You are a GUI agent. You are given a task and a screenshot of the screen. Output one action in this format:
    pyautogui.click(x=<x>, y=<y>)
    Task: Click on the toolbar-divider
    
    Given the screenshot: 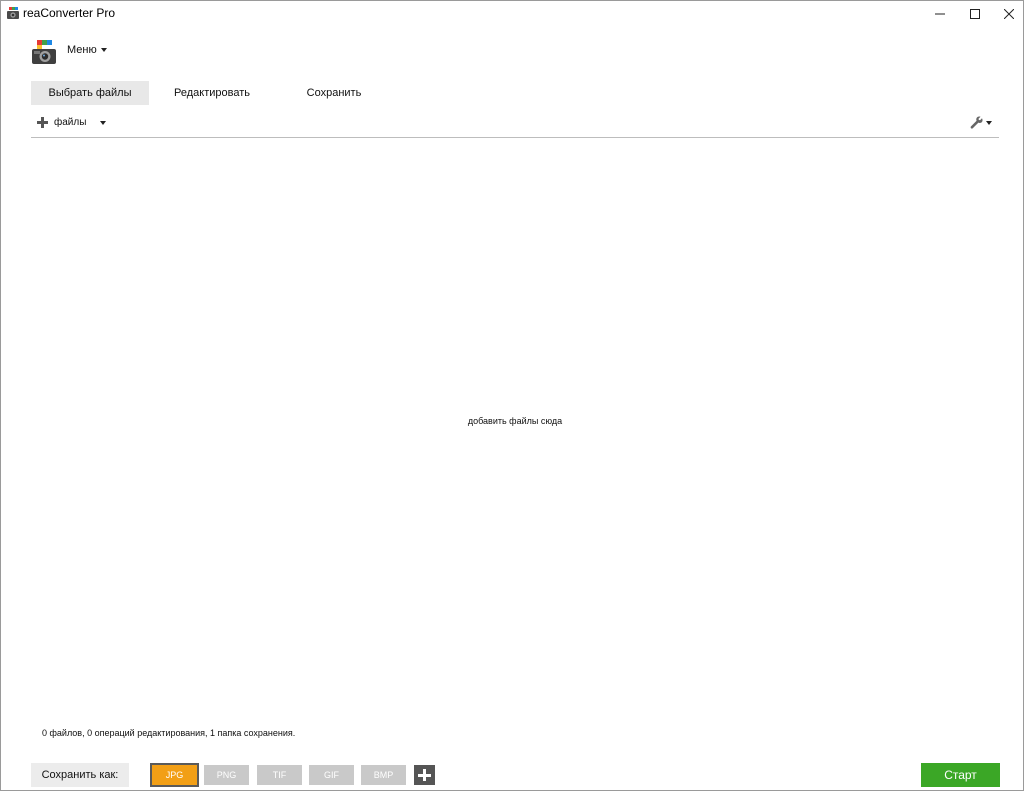 What is the action you would take?
    pyautogui.click(x=515, y=137)
    